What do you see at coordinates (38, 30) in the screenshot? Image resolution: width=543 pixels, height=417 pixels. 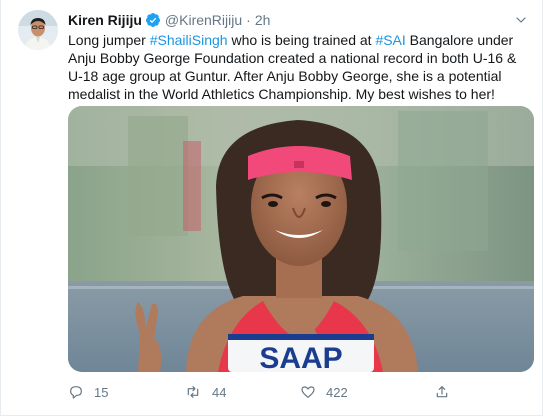 I see `author-avatar` at bounding box center [38, 30].